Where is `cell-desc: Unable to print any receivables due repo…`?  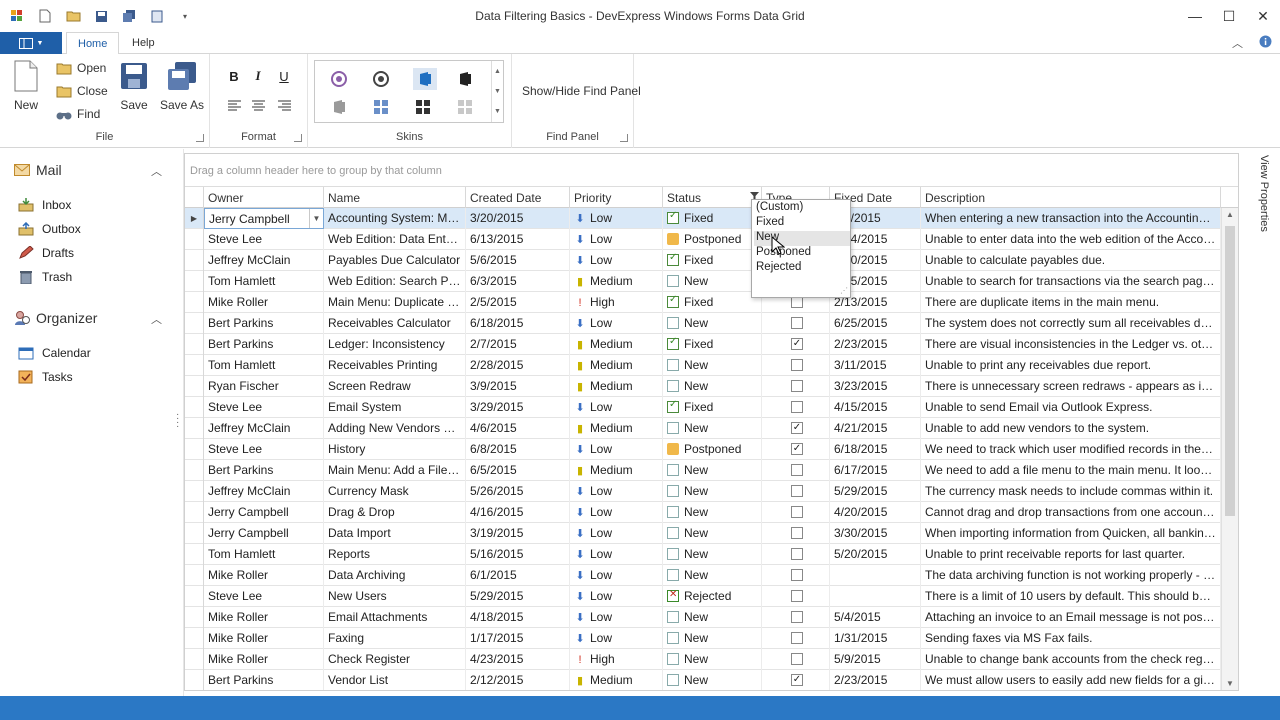 cell-desc: Unable to print any receivables due repo… is located at coordinates (1071, 365).